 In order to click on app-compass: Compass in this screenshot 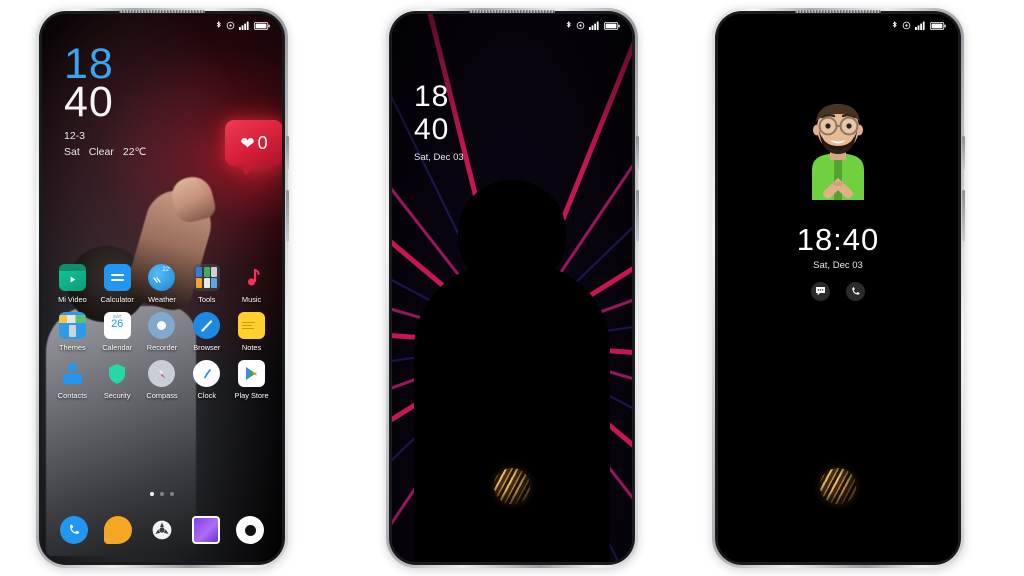, I will do `click(162, 380)`.